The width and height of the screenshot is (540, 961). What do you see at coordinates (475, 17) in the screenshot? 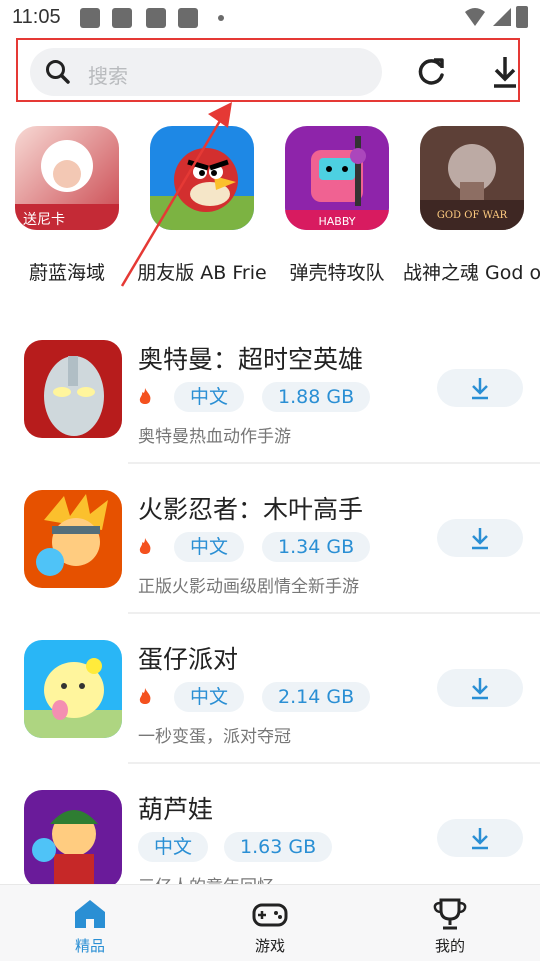
I see `wifi-icon` at bounding box center [475, 17].